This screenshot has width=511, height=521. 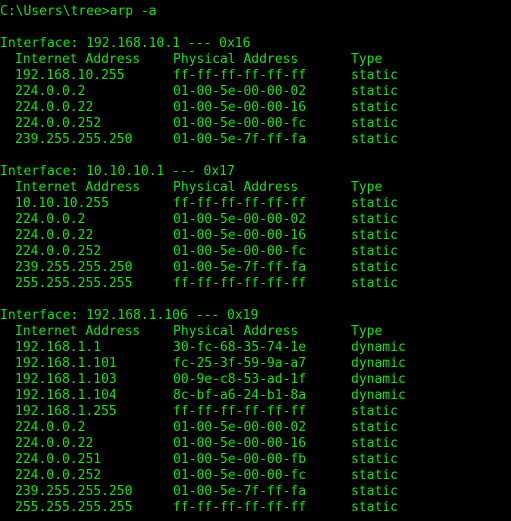 I want to click on arp-entry-row: 224.0.0.251 01-00-5e-00-00-fb static, so click(x=255, y=460).